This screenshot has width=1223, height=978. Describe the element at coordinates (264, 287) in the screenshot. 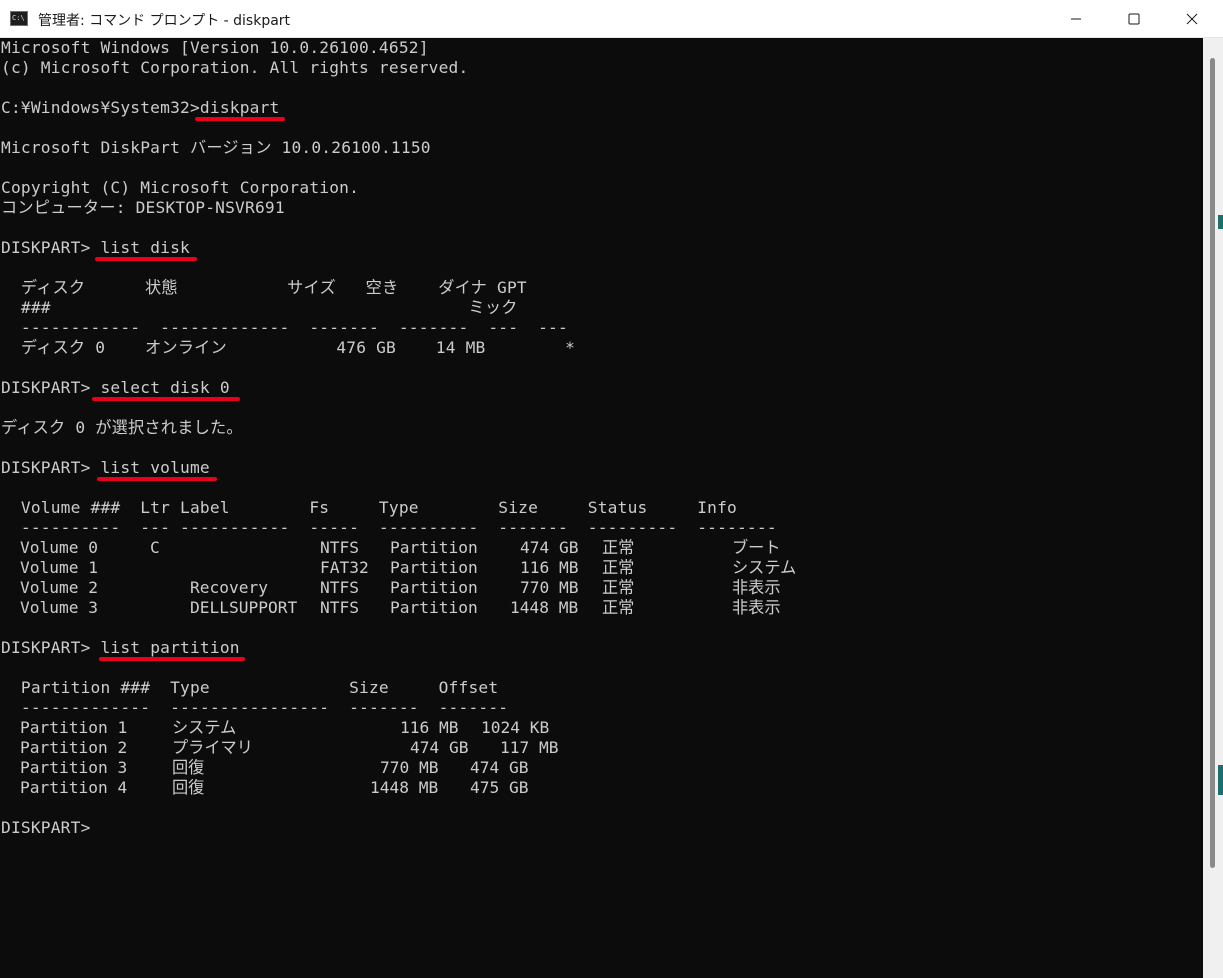

I see `disk-table-header: ディスク 状態 サイズ 空き ダイナ GPT` at that location.